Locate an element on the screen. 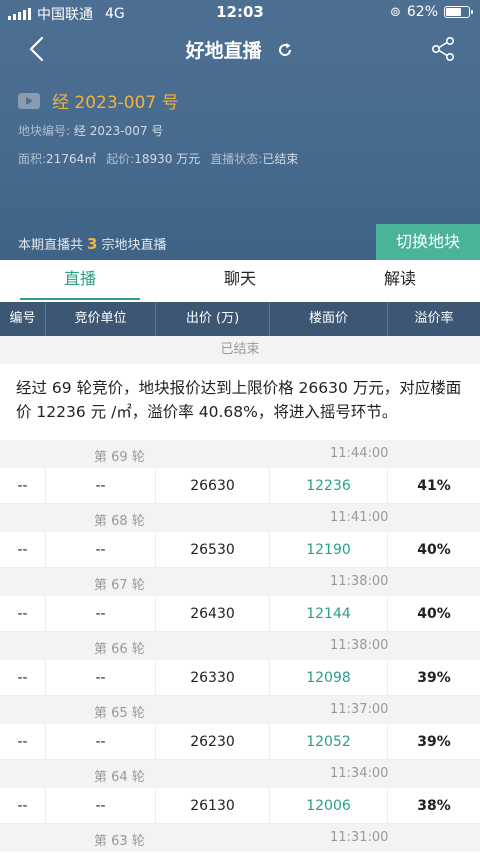  refresh-icon is located at coordinates (285, 50).